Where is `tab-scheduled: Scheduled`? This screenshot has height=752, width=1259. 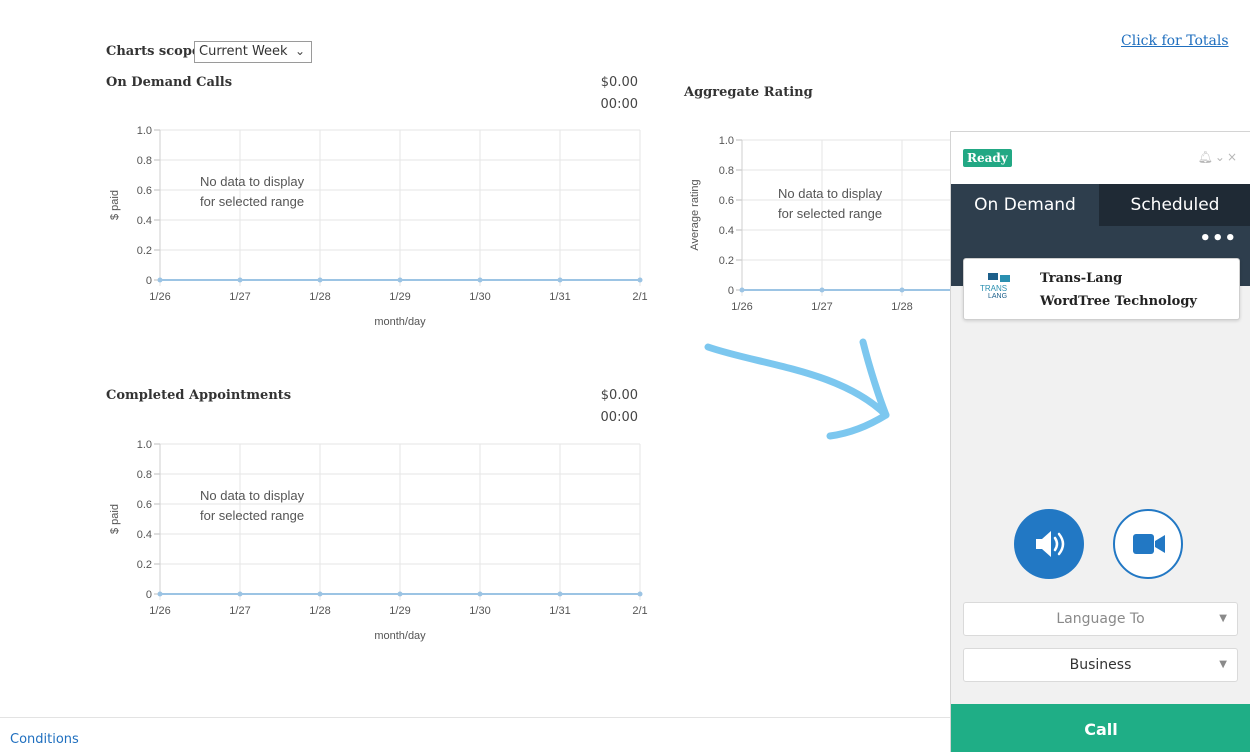 tab-scheduled: Scheduled is located at coordinates (1174, 205).